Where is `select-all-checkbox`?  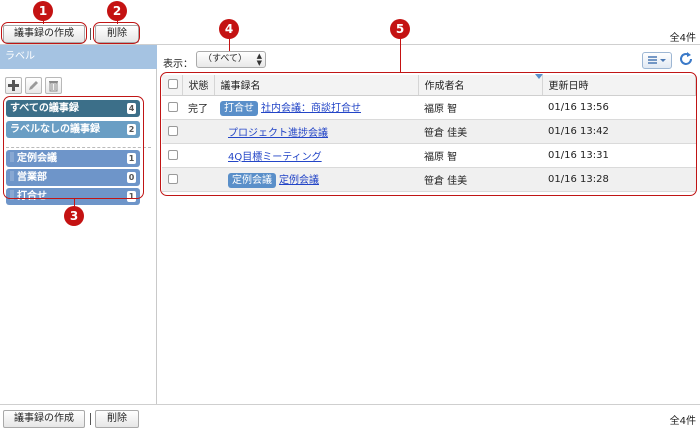 select-all-checkbox is located at coordinates (173, 84).